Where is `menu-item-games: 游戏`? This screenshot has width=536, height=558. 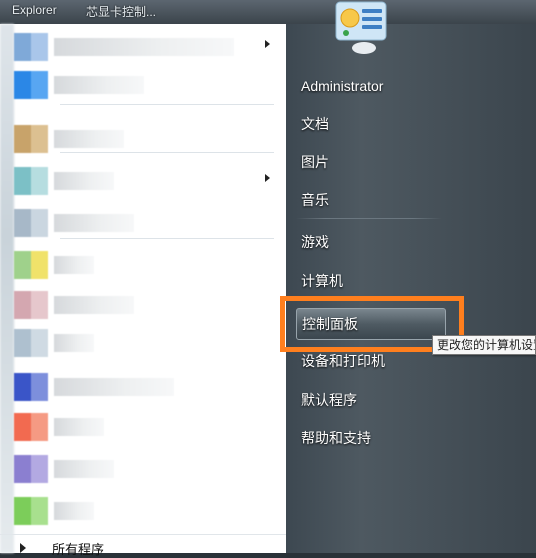 menu-item-games: 游戏 is located at coordinates (371, 243).